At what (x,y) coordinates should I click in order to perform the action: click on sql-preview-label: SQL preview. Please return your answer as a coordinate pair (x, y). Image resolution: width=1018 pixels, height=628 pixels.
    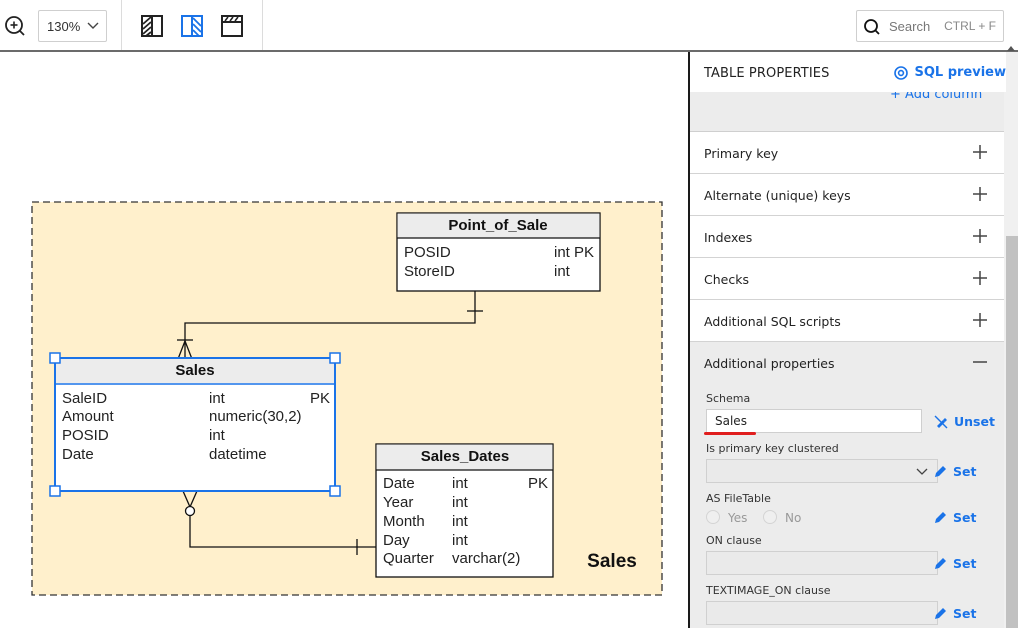
    Looking at the image, I should click on (960, 72).